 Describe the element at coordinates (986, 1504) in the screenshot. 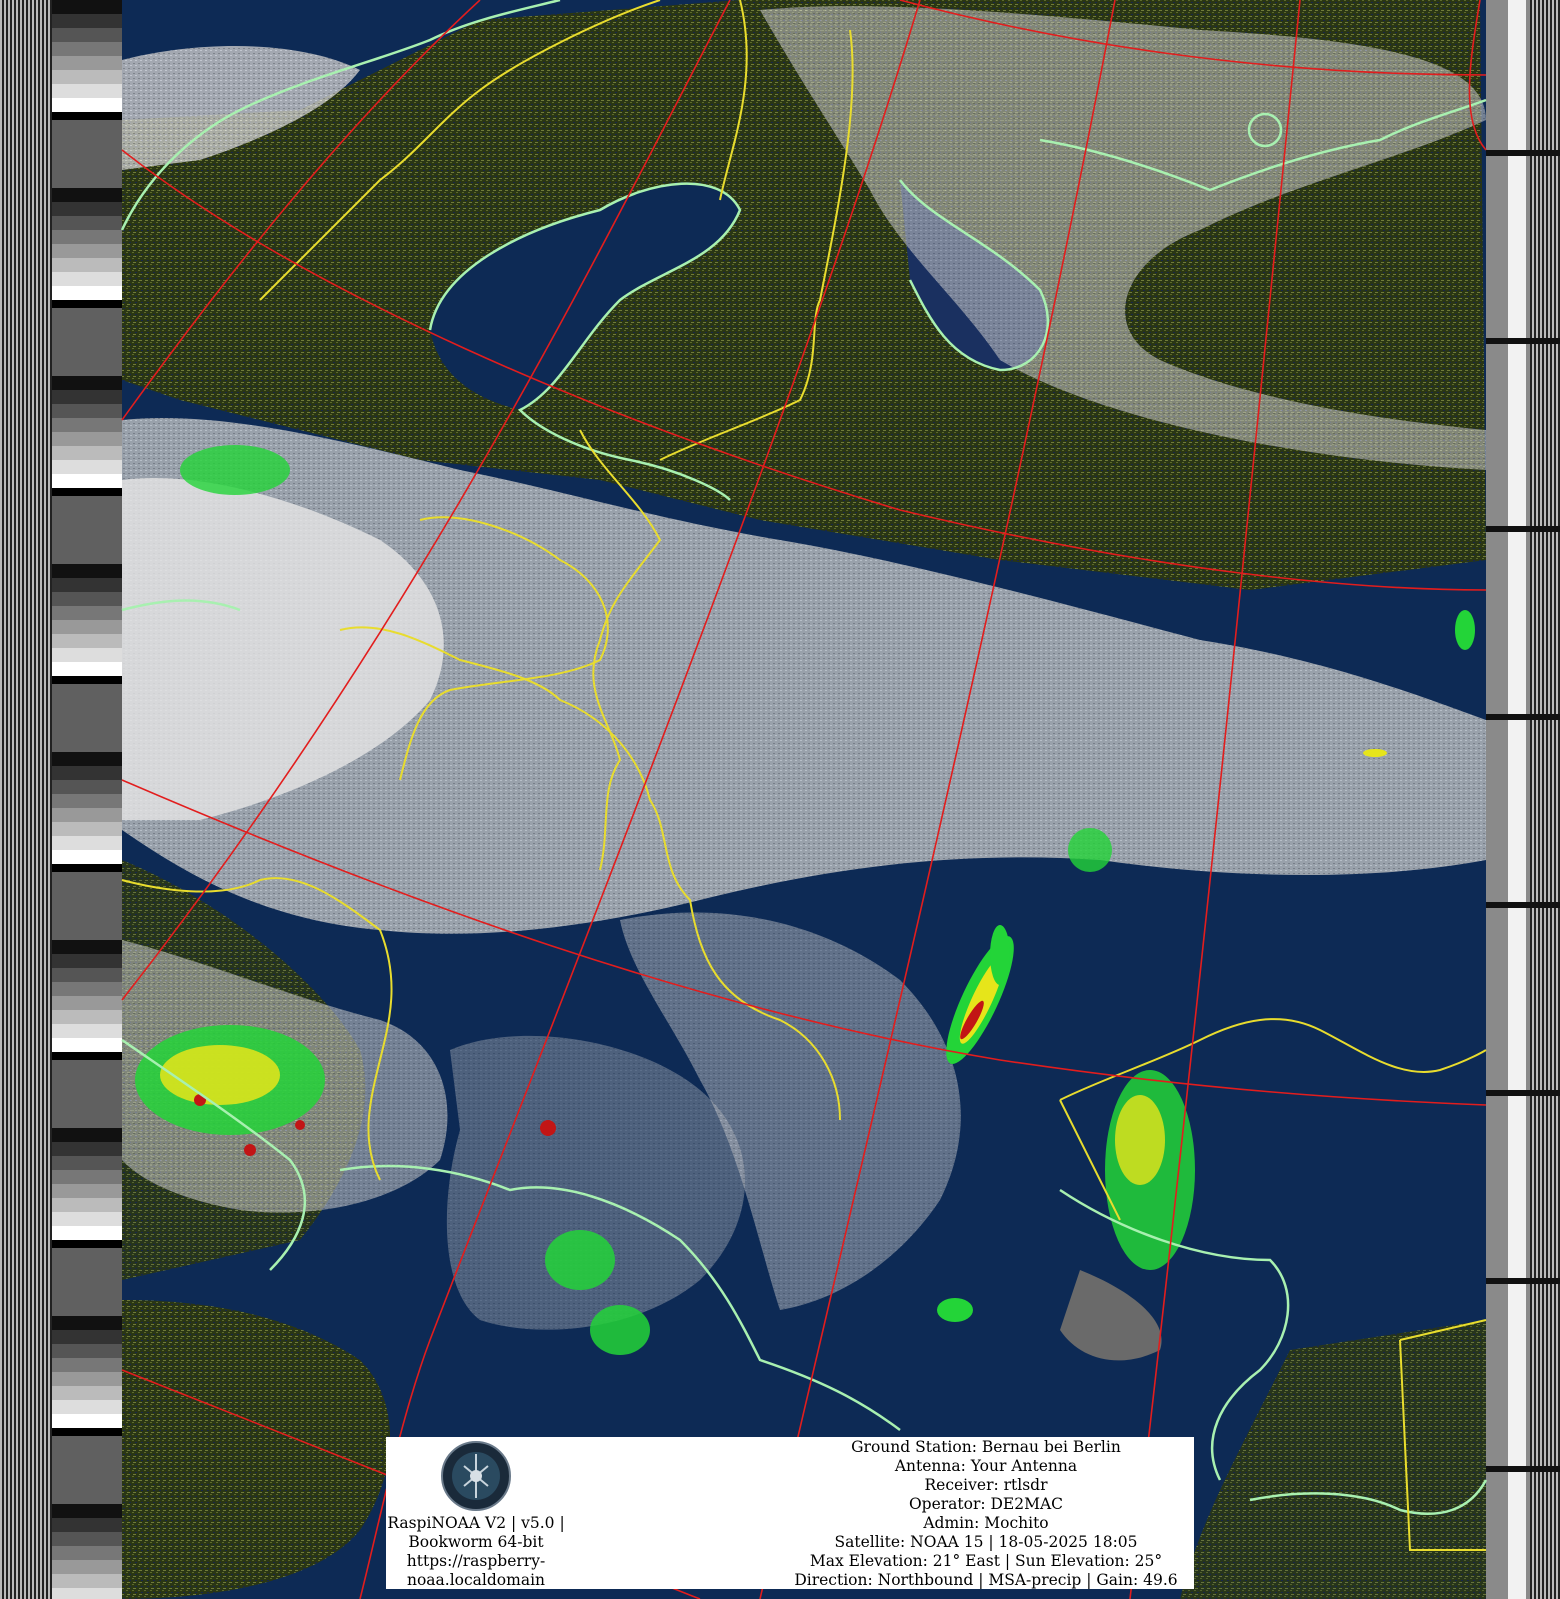

I see `operator-text: Operator: DE2MAC` at that location.